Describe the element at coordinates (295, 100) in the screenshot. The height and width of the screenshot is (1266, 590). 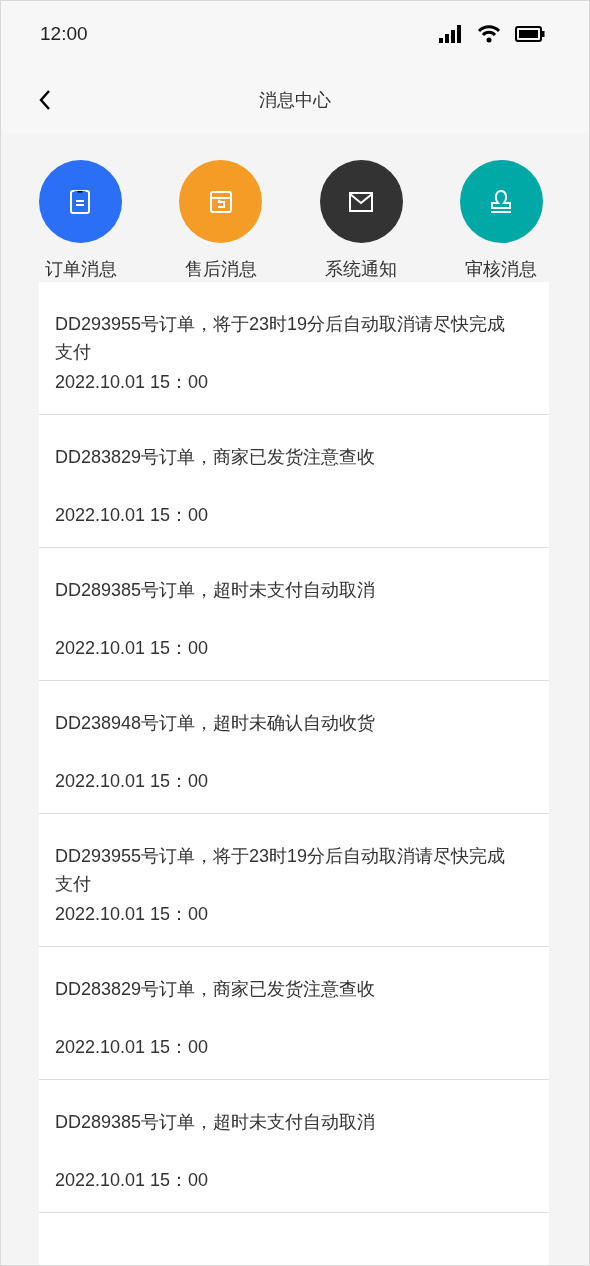
I see `page-title: 消息中心` at that location.